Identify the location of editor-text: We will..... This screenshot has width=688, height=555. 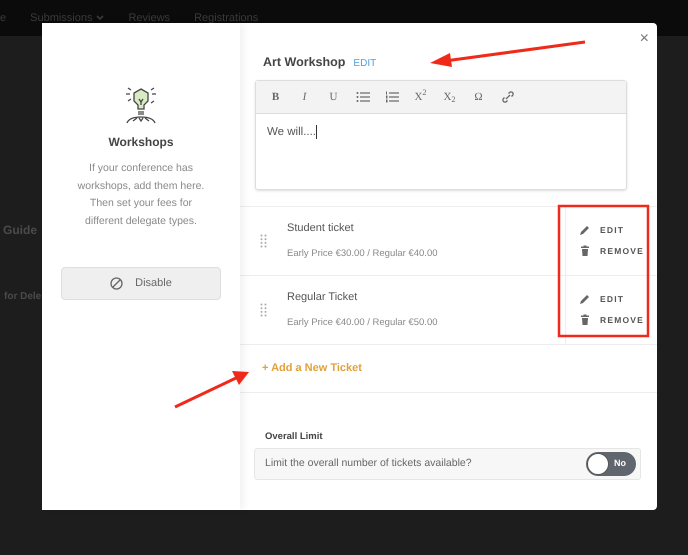
(291, 132).